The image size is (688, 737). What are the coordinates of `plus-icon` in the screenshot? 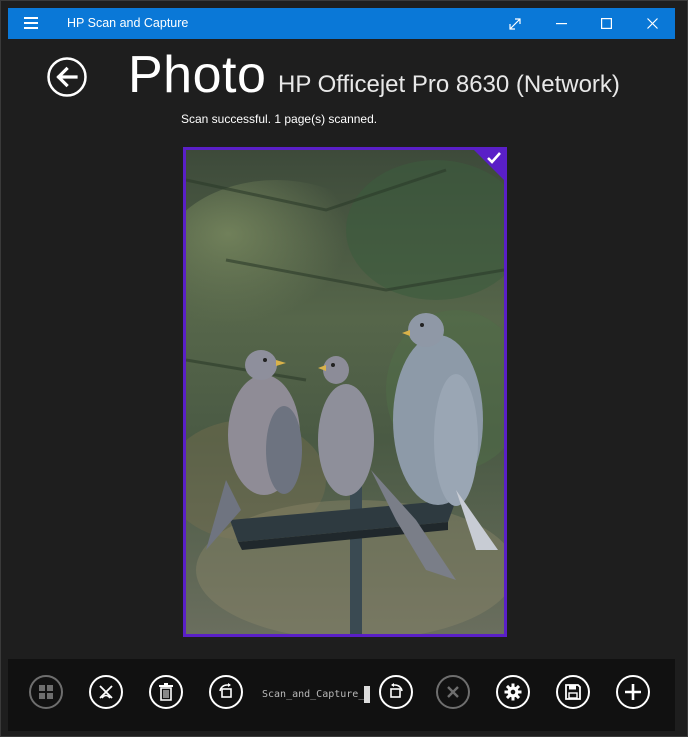 It's located at (633, 692).